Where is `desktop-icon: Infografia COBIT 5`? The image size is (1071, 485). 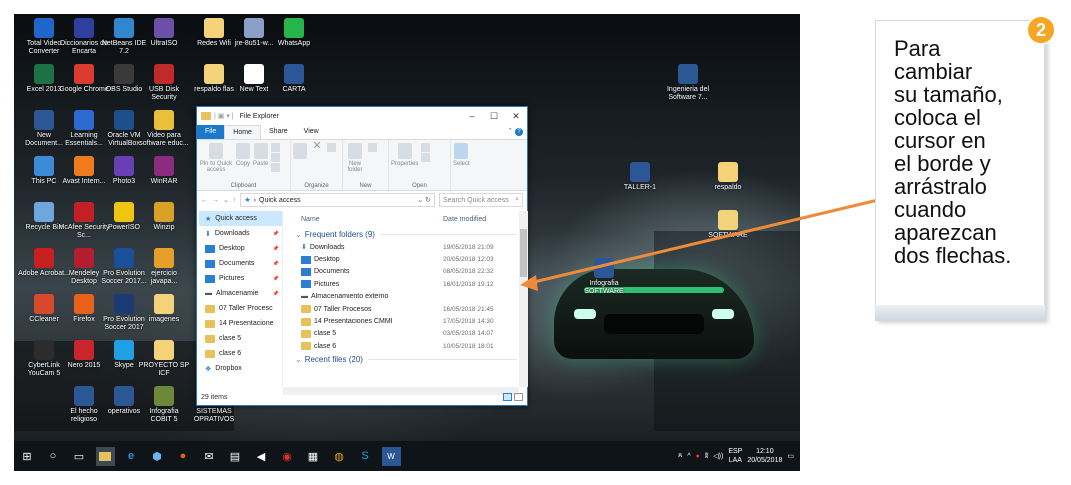
desktop-icon: Infografia COBIT 5 is located at coordinates (164, 405).